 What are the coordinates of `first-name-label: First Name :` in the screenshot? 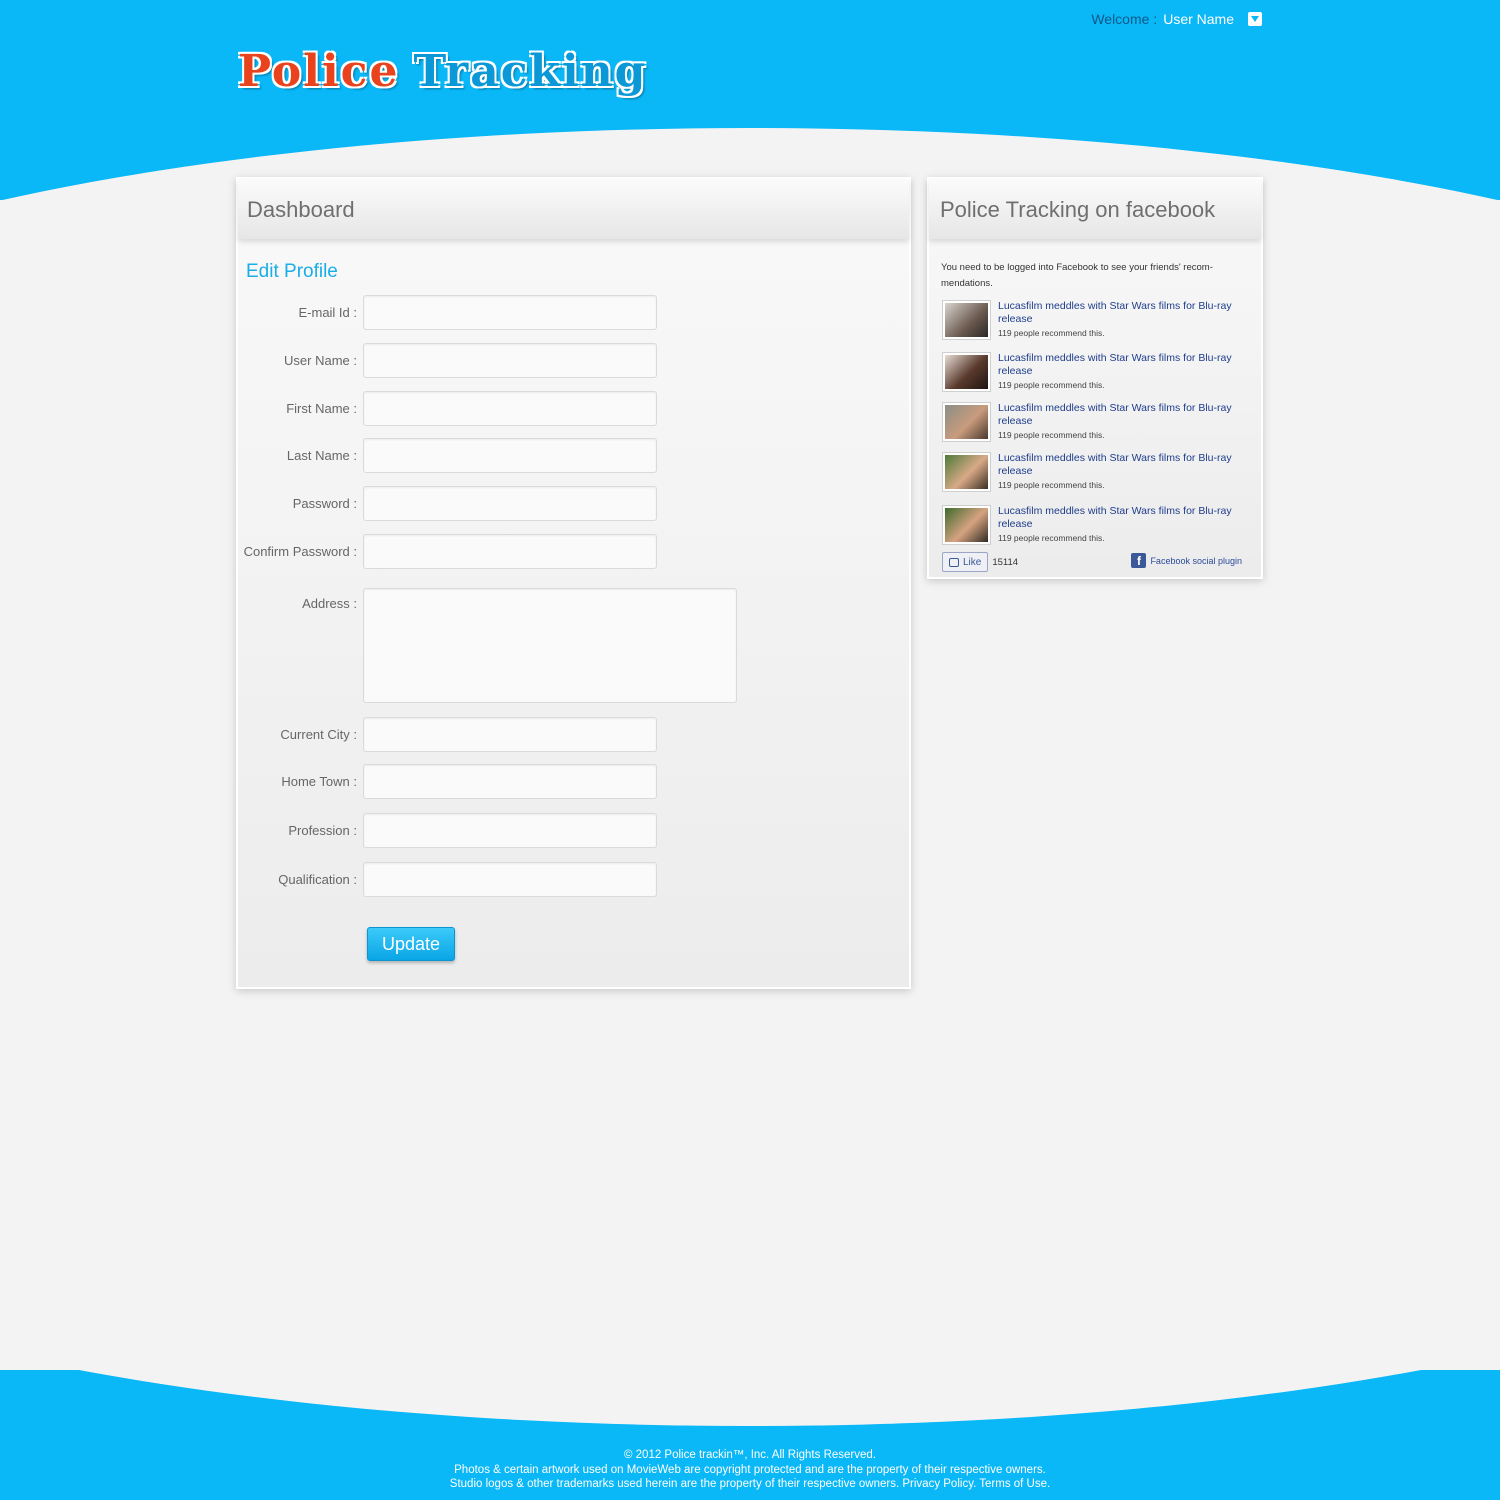 It's located at (321, 408).